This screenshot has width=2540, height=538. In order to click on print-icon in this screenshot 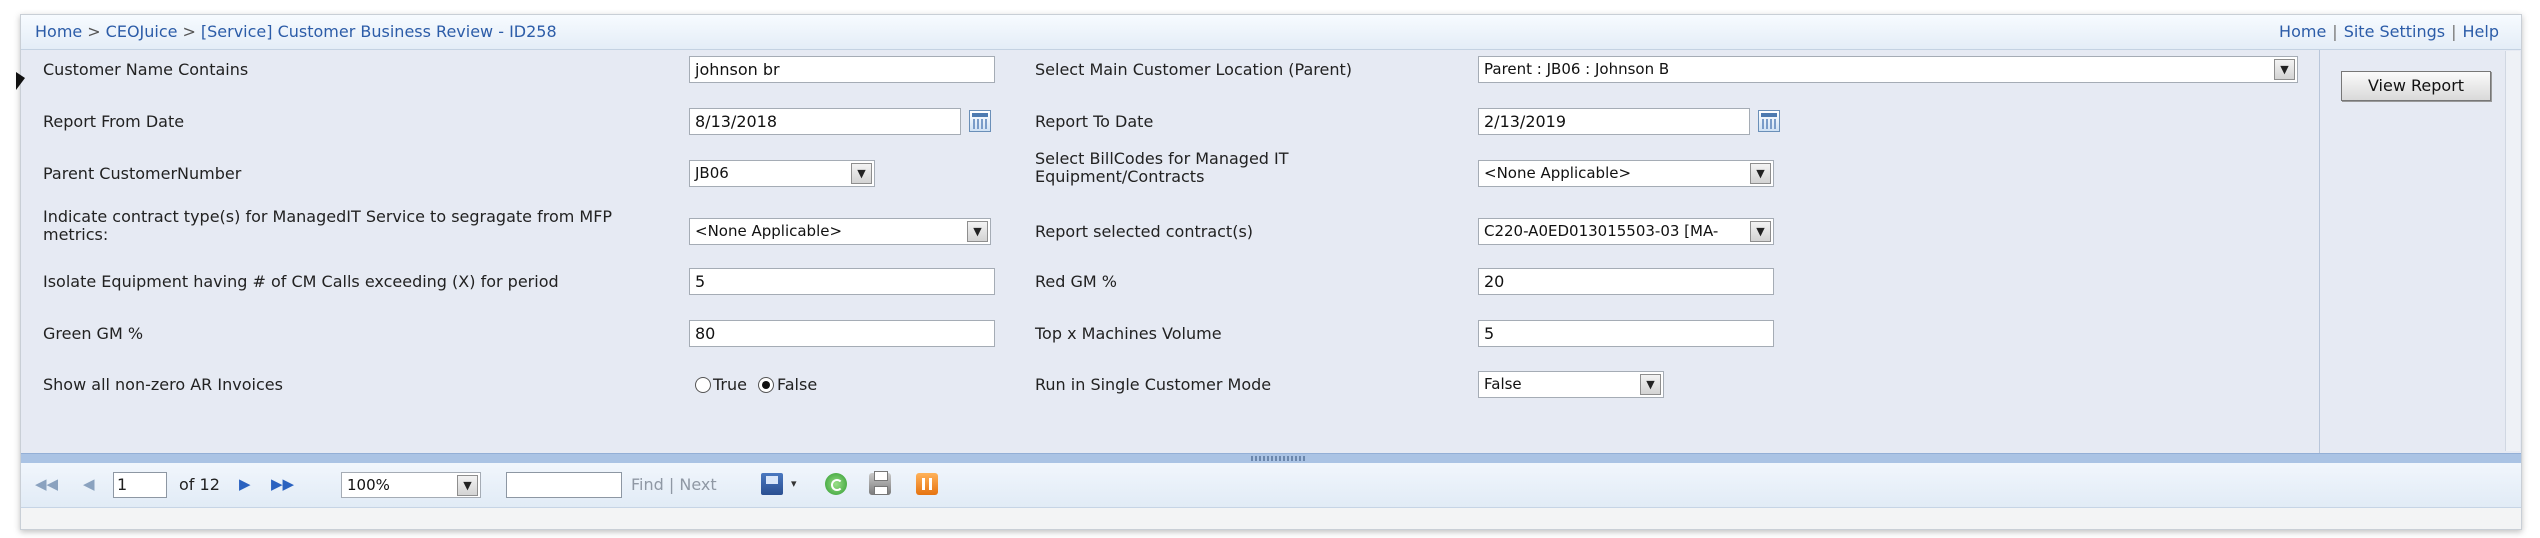, I will do `click(880, 483)`.